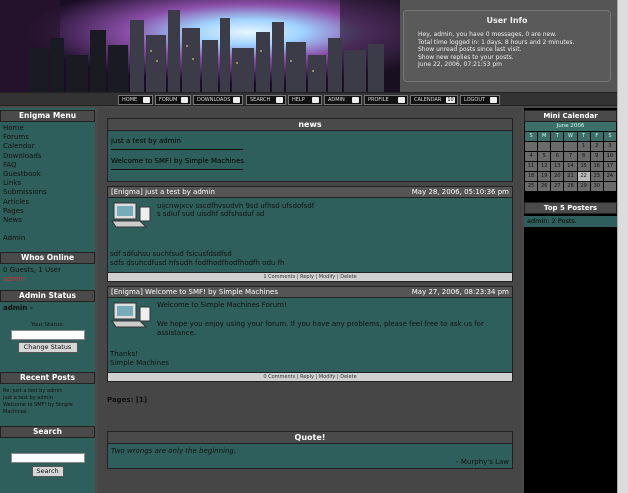 This screenshot has height=493, width=628. What do you see at coordinates (401, 100) in the screenshot?
I see `profile-icon` at bounding box center [401, 100].